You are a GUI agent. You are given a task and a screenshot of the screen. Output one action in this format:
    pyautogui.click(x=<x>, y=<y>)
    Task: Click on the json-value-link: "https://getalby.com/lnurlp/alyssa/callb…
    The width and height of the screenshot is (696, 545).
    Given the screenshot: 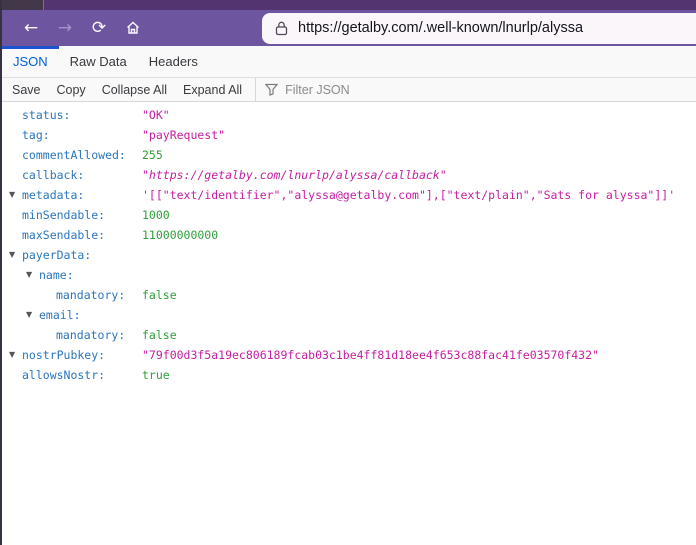 What is the action you would take?
    pyautogui.click(x=294, y=175)
    